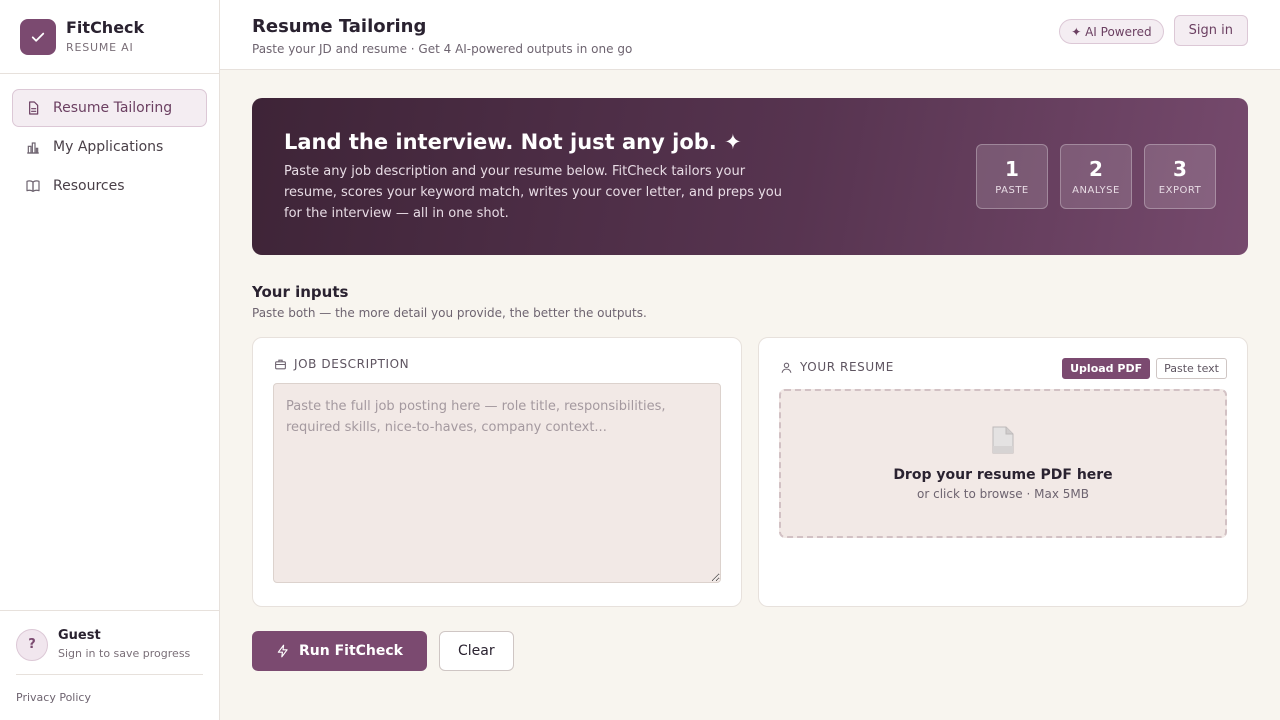 The width and height of the screenshot is (1280, 720). I want to click on avatar: ?, so click(32, 644).